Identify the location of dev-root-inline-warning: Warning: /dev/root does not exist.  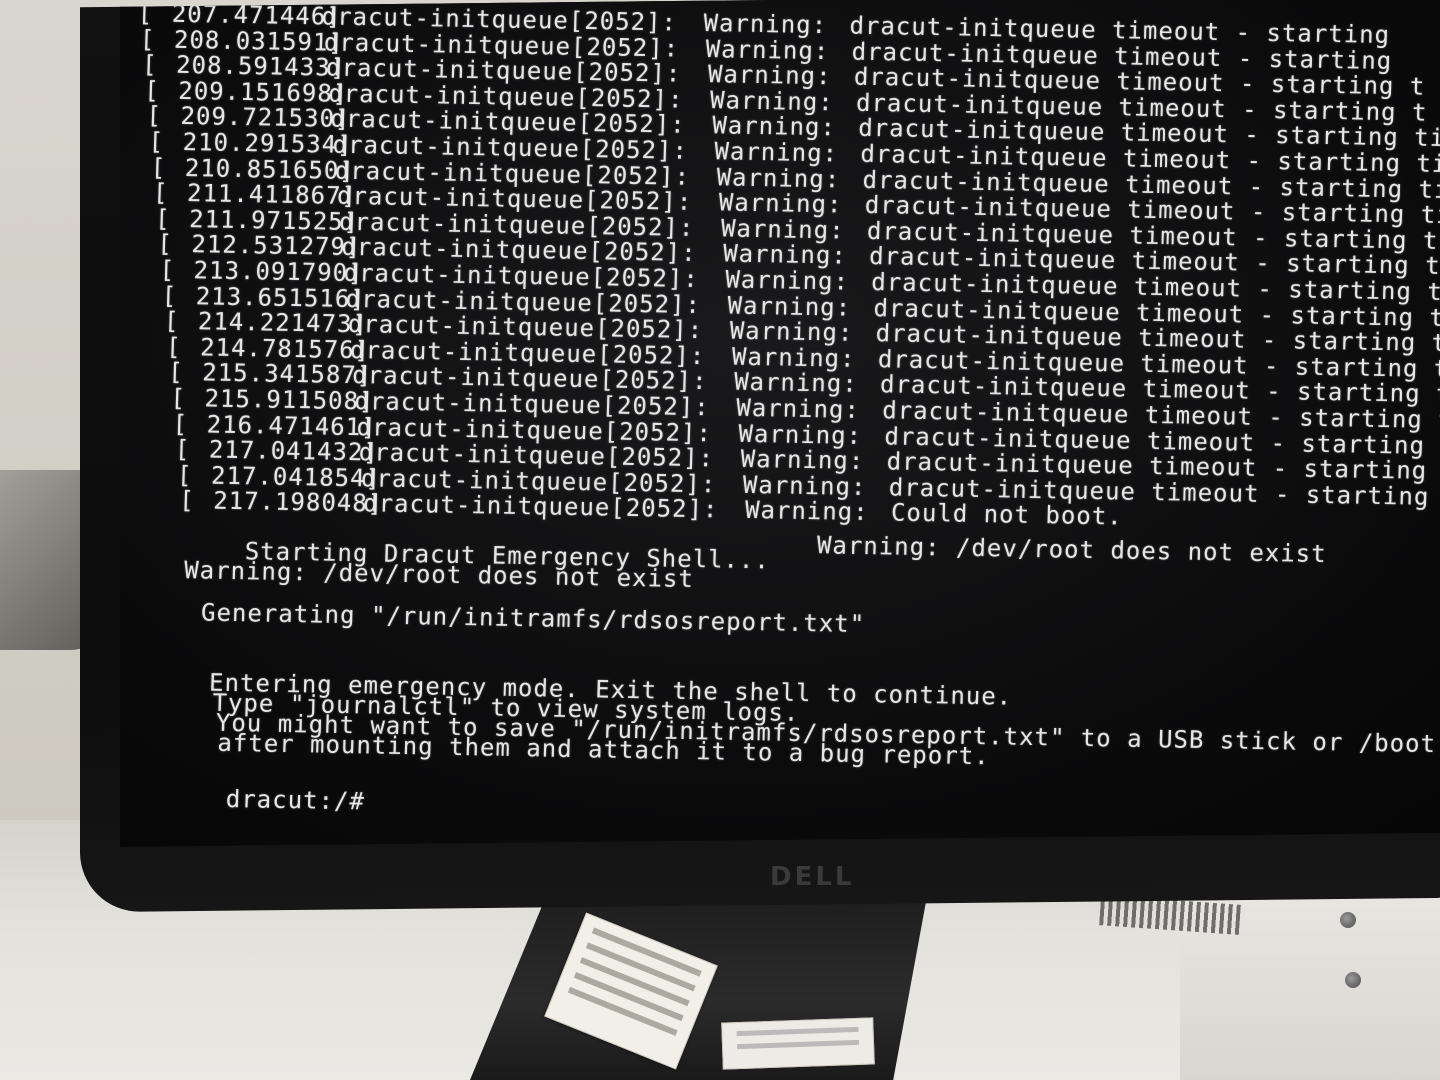
(1072, 550).